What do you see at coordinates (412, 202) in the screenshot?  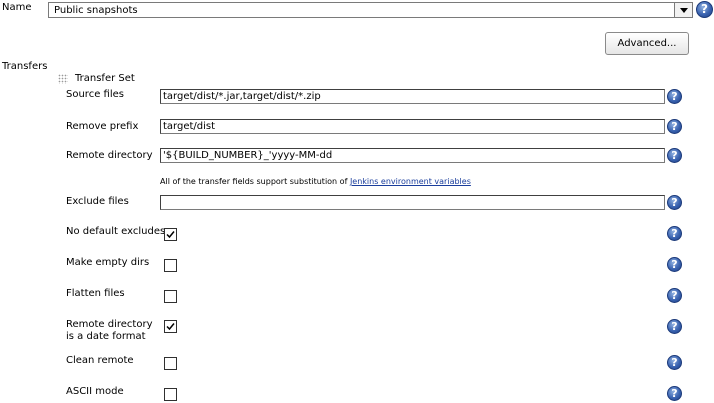 I see `exclude-files-input` at bounding box center [412, 202].